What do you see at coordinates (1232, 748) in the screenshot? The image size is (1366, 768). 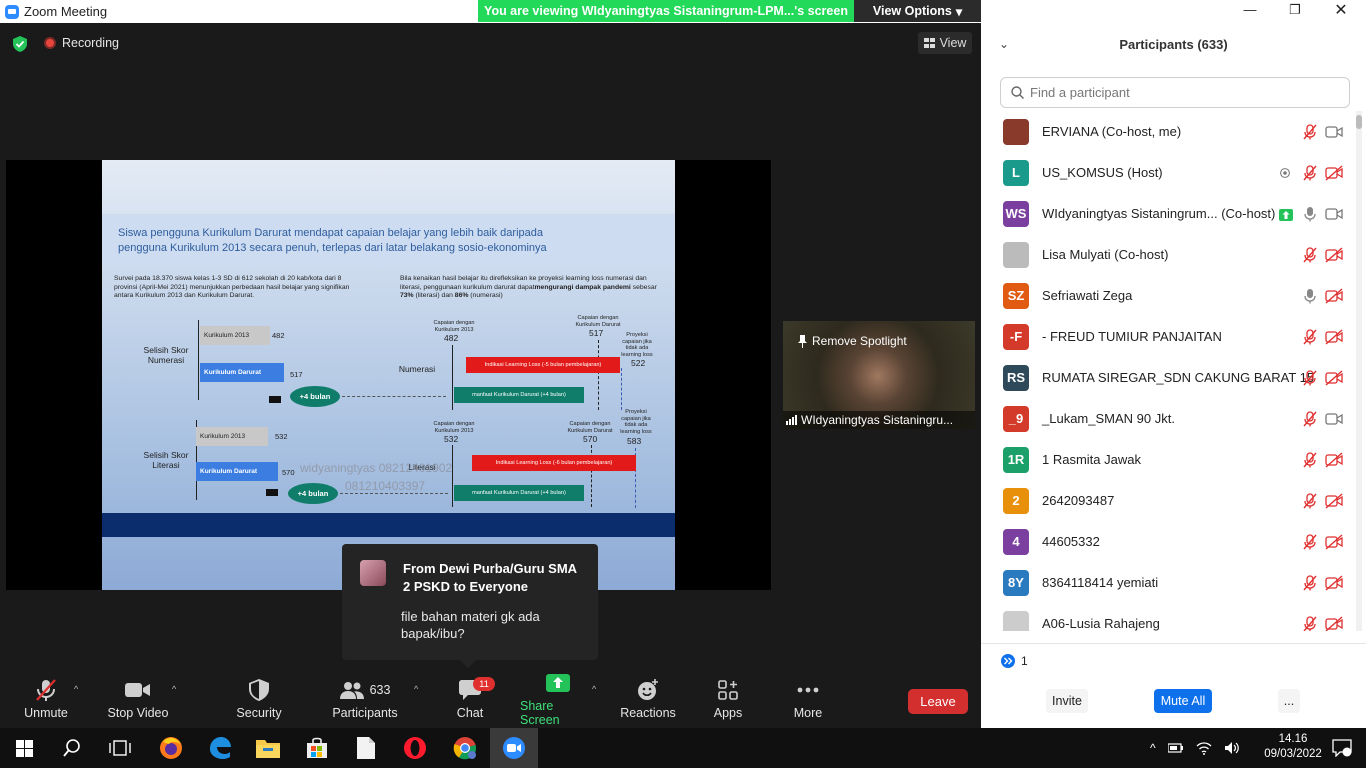 I see `speaker-icon` at bounding box center [1232, 748].